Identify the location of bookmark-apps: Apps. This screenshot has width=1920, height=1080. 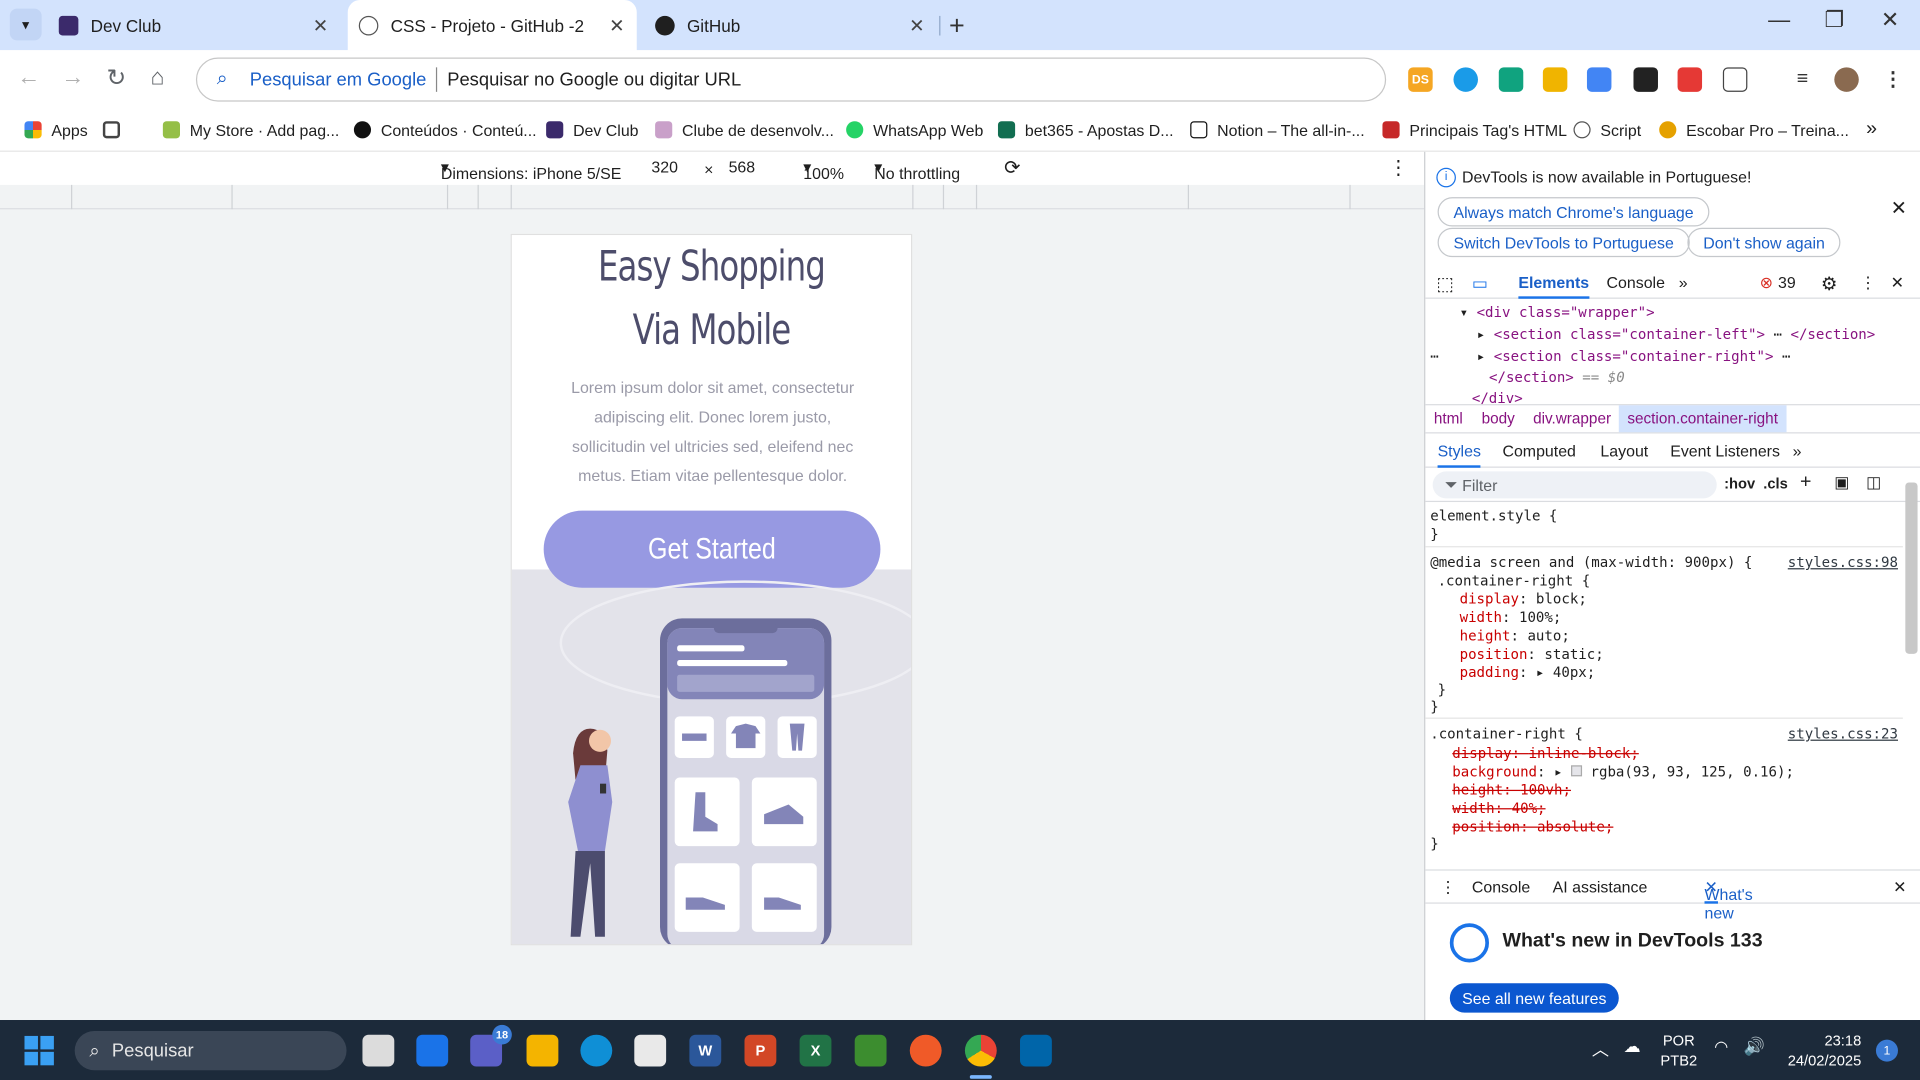
(56, 129).